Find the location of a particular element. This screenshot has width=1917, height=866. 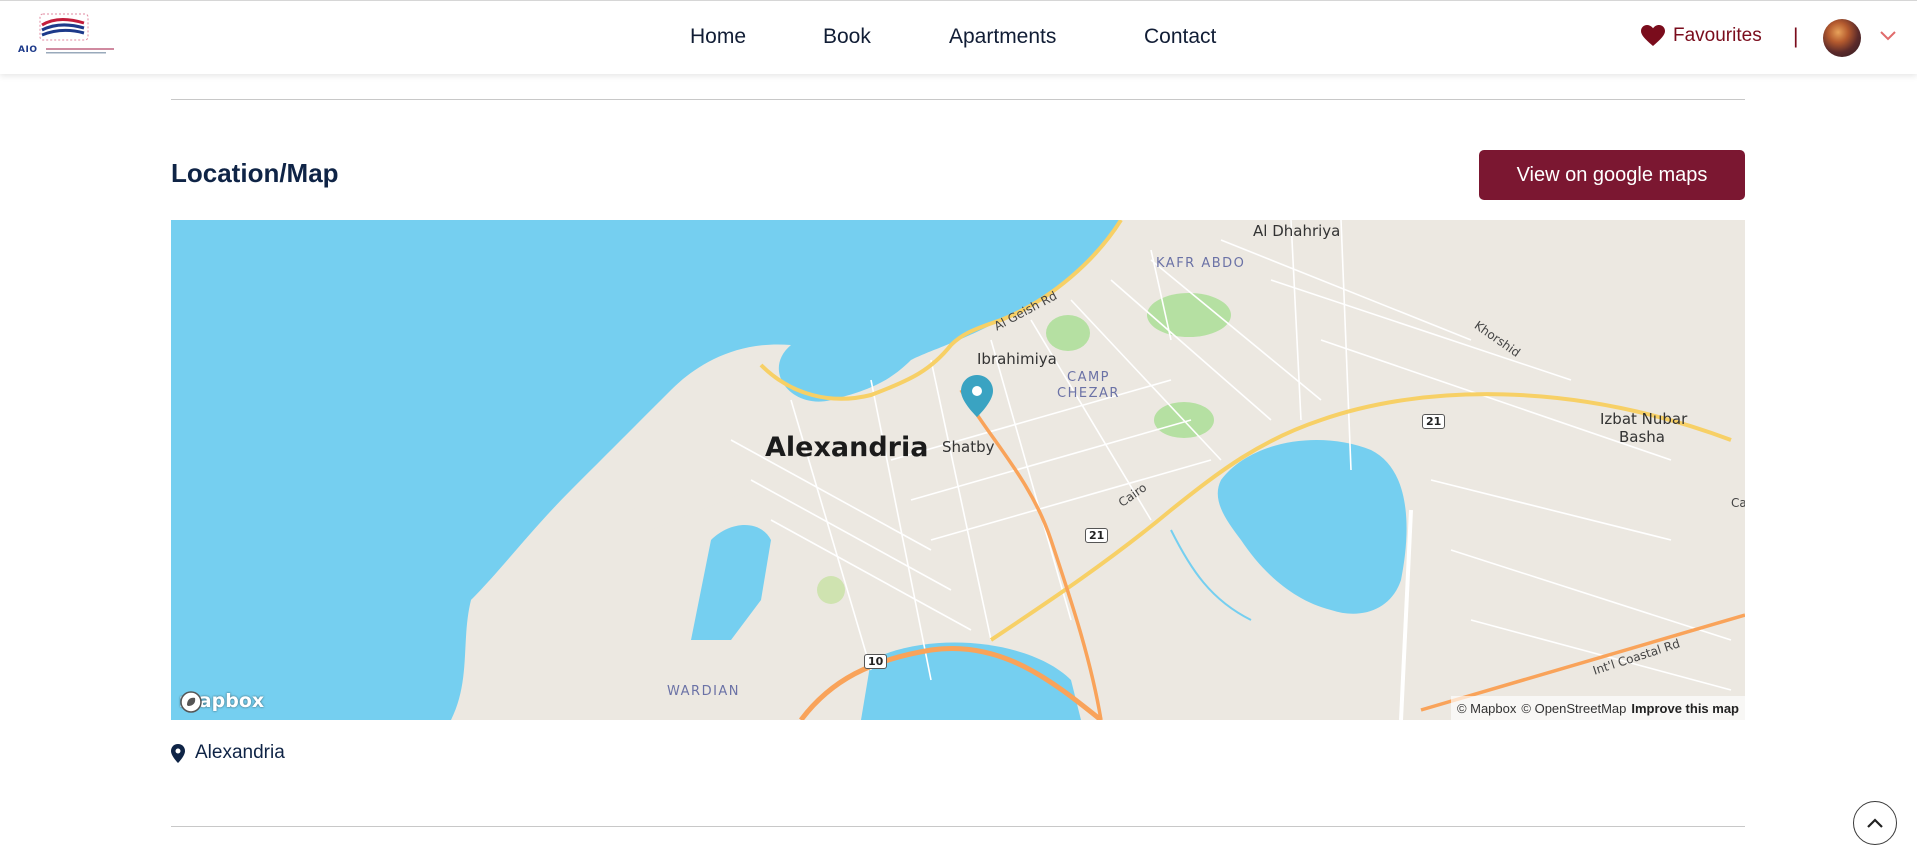

mapbox-icon is located at coordinates (191, 702).